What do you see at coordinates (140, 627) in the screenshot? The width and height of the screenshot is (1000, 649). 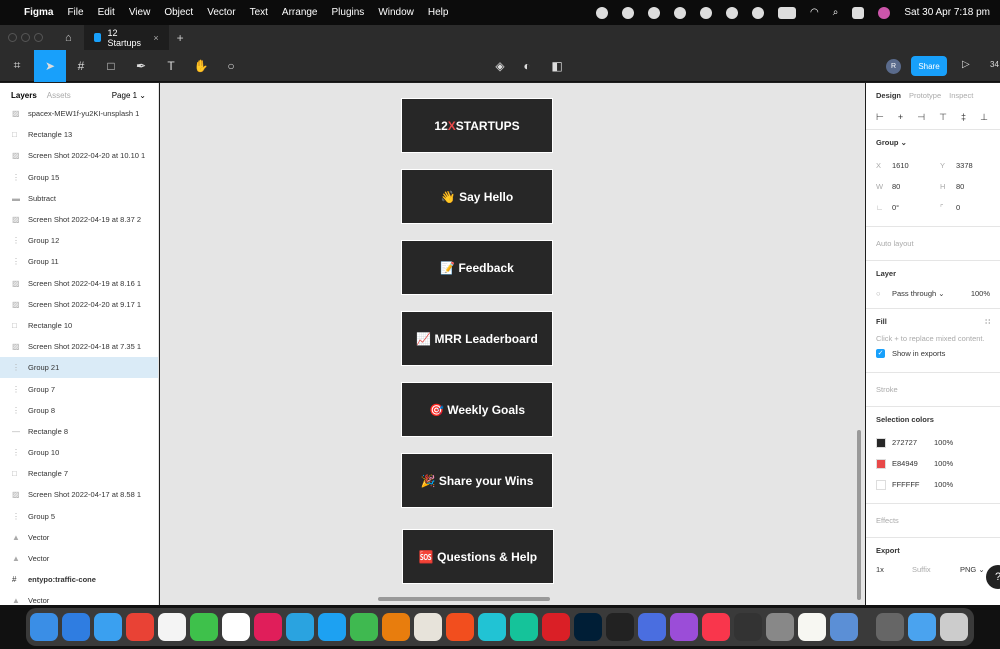 I see `chrome-icon` at bounding box center [140, 627].